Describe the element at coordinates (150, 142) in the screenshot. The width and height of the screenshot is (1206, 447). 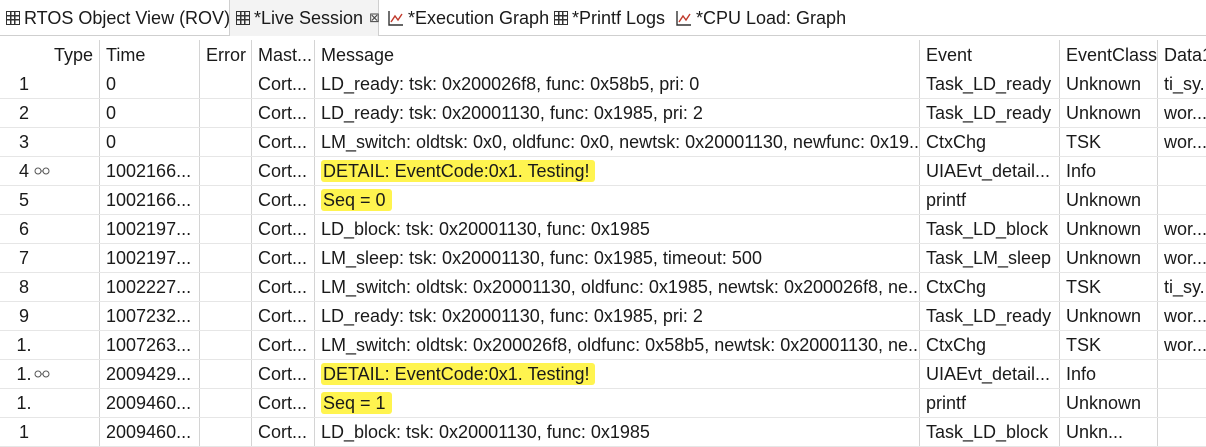
I see `cell-time: 0` at that location.